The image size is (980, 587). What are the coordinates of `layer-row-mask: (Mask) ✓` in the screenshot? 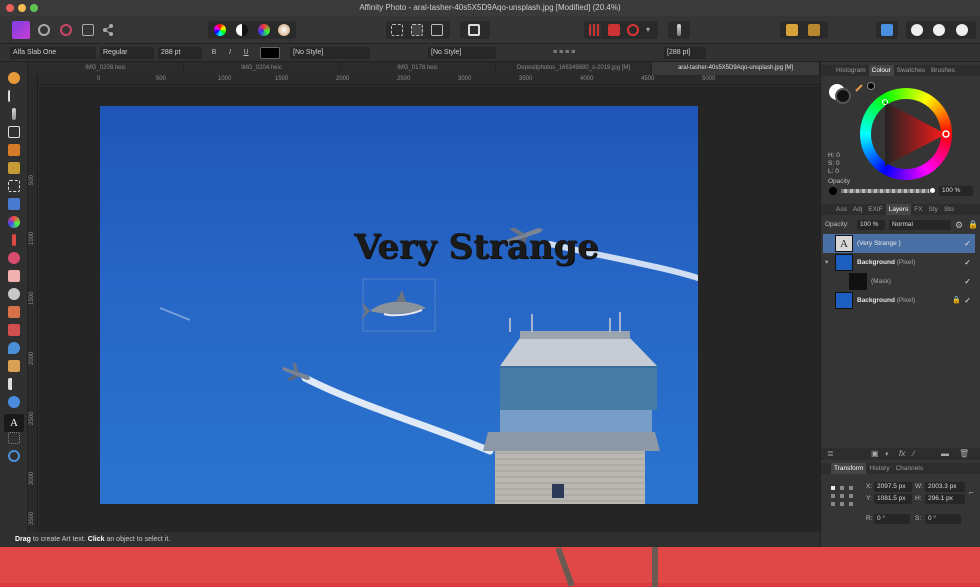 It's located at (899, 281).